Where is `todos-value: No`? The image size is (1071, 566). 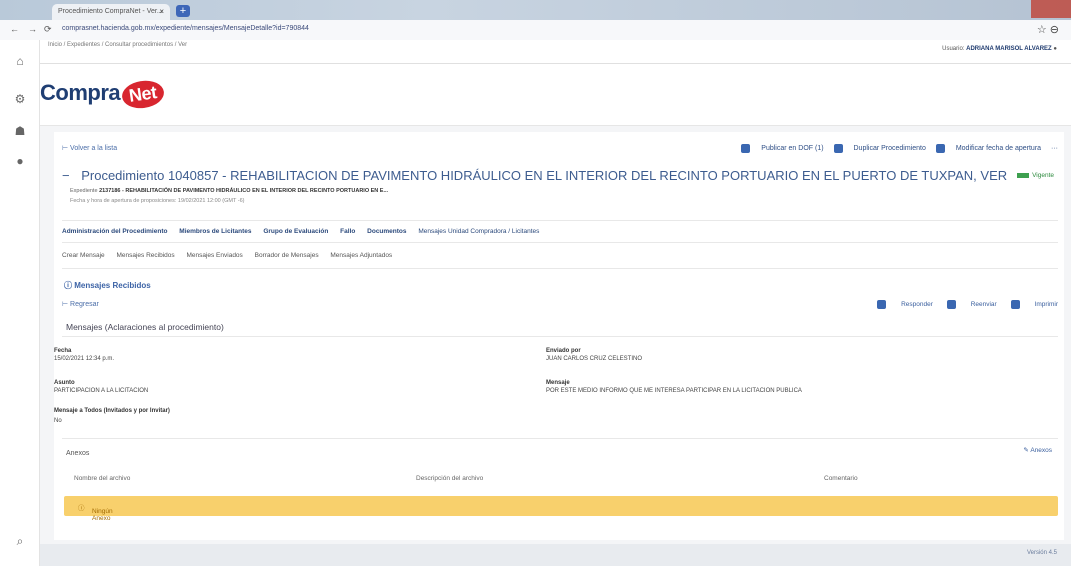 todos-value: No is located at coordinates (58, 421).